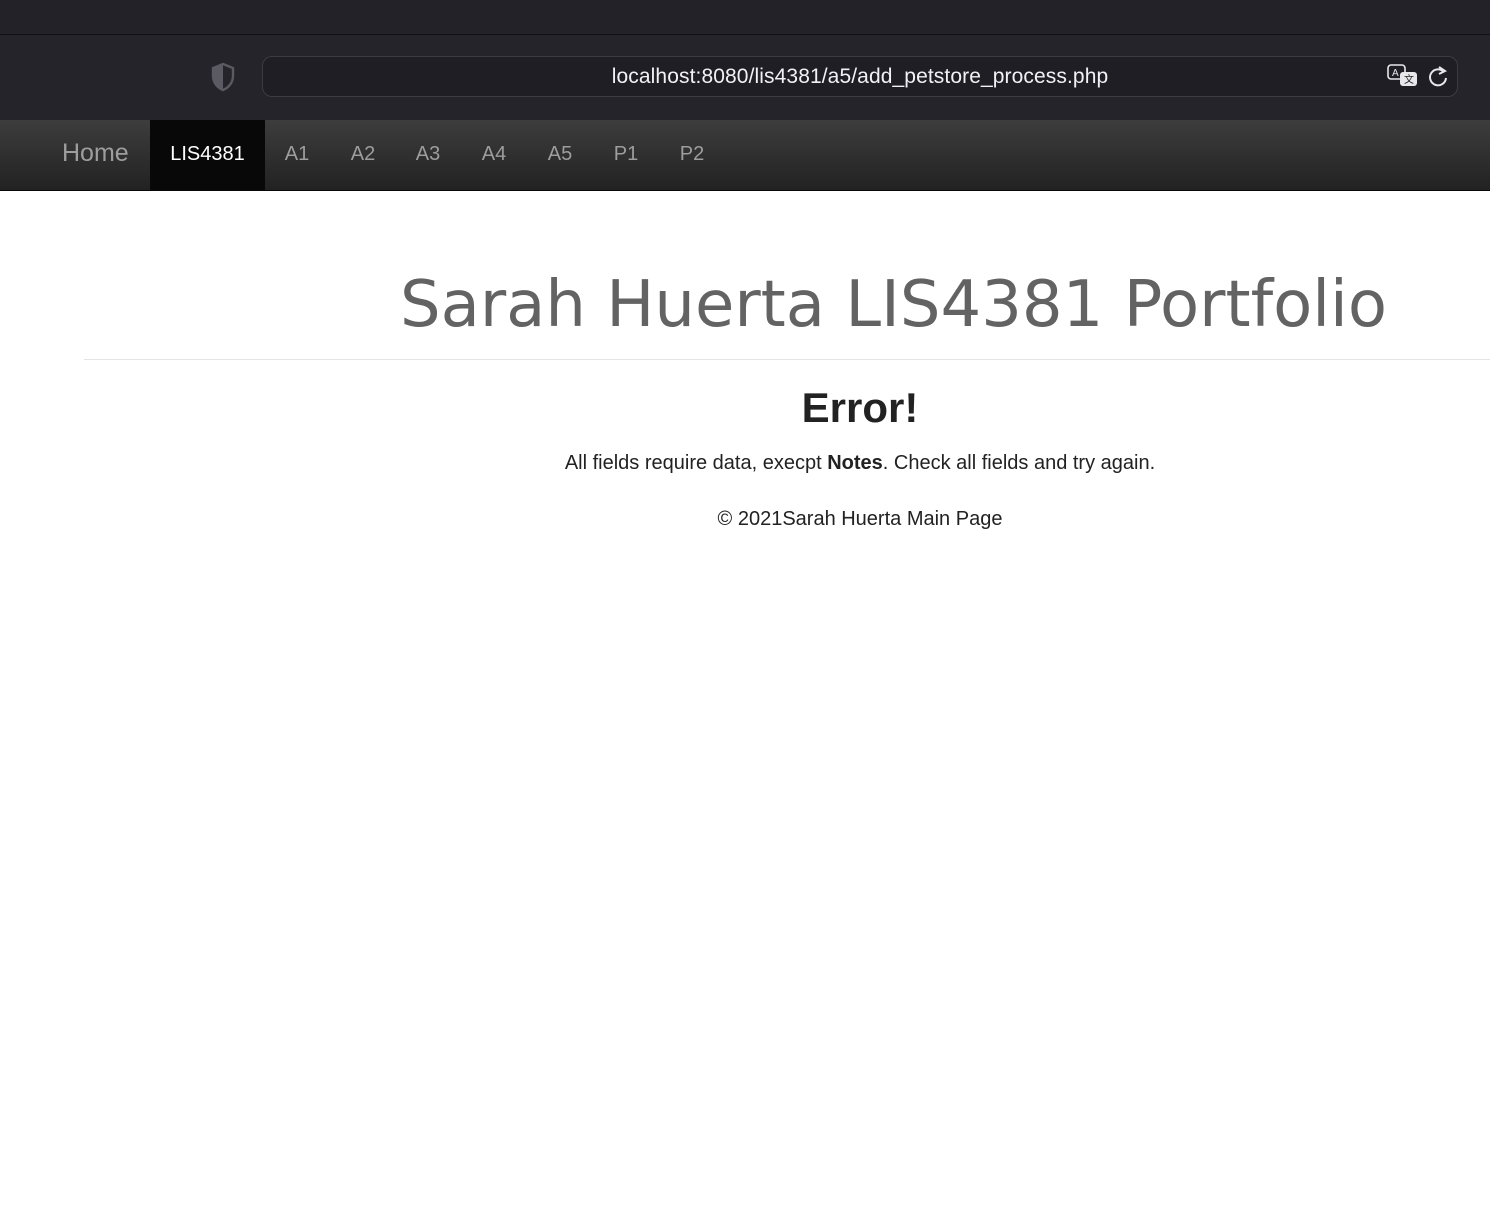 The height and width of the screenshot is (1206, 1490). I want to click on shield-icon, so click(223, 77).